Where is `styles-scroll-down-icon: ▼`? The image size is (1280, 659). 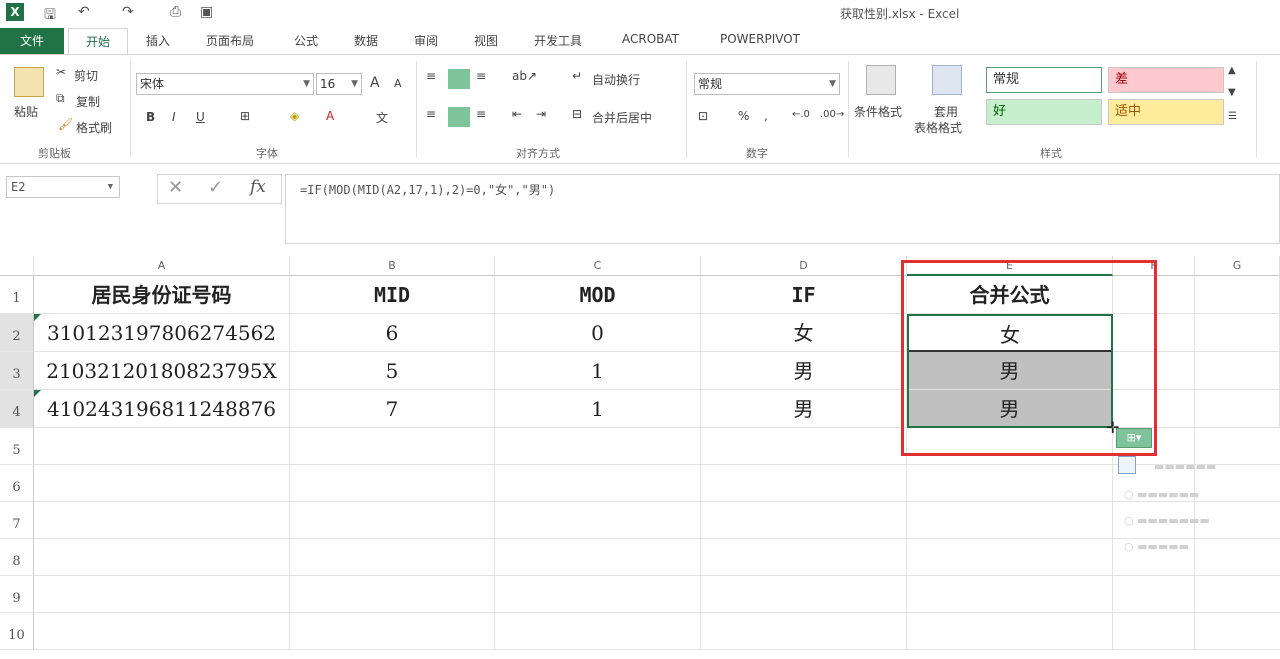
styles-scroll-down-icon: ▼ is located at coordinates (1232, 92).